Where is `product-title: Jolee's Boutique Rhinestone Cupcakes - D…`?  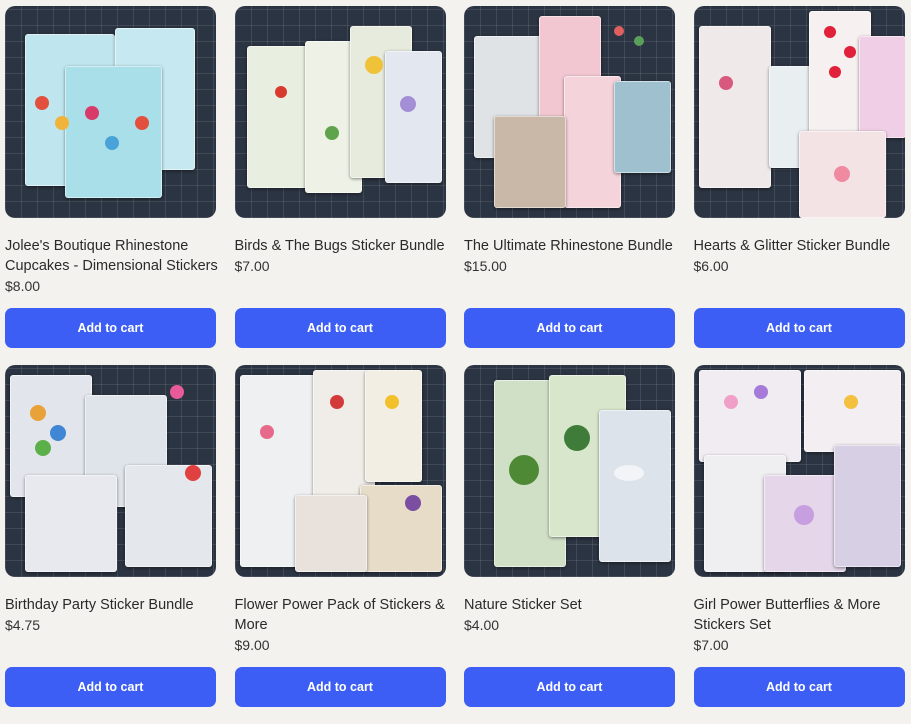
product-title: Jolee's Boutique Rhinestone Cupcakes - D… is located at coordinates (112, 256).